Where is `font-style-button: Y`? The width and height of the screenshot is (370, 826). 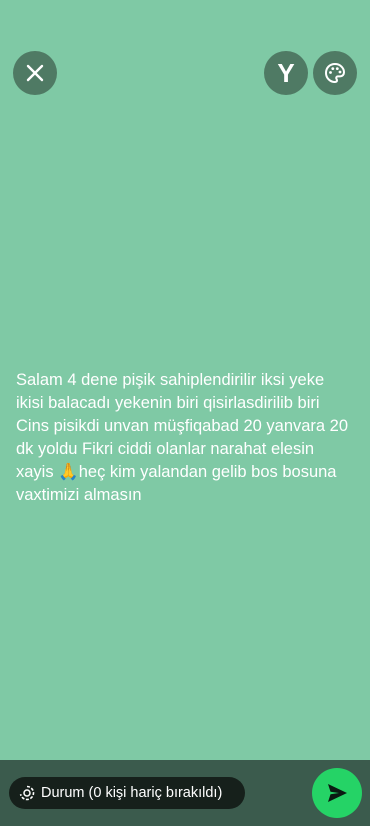
font-style-button: Y is located at coordinates (286, 73).